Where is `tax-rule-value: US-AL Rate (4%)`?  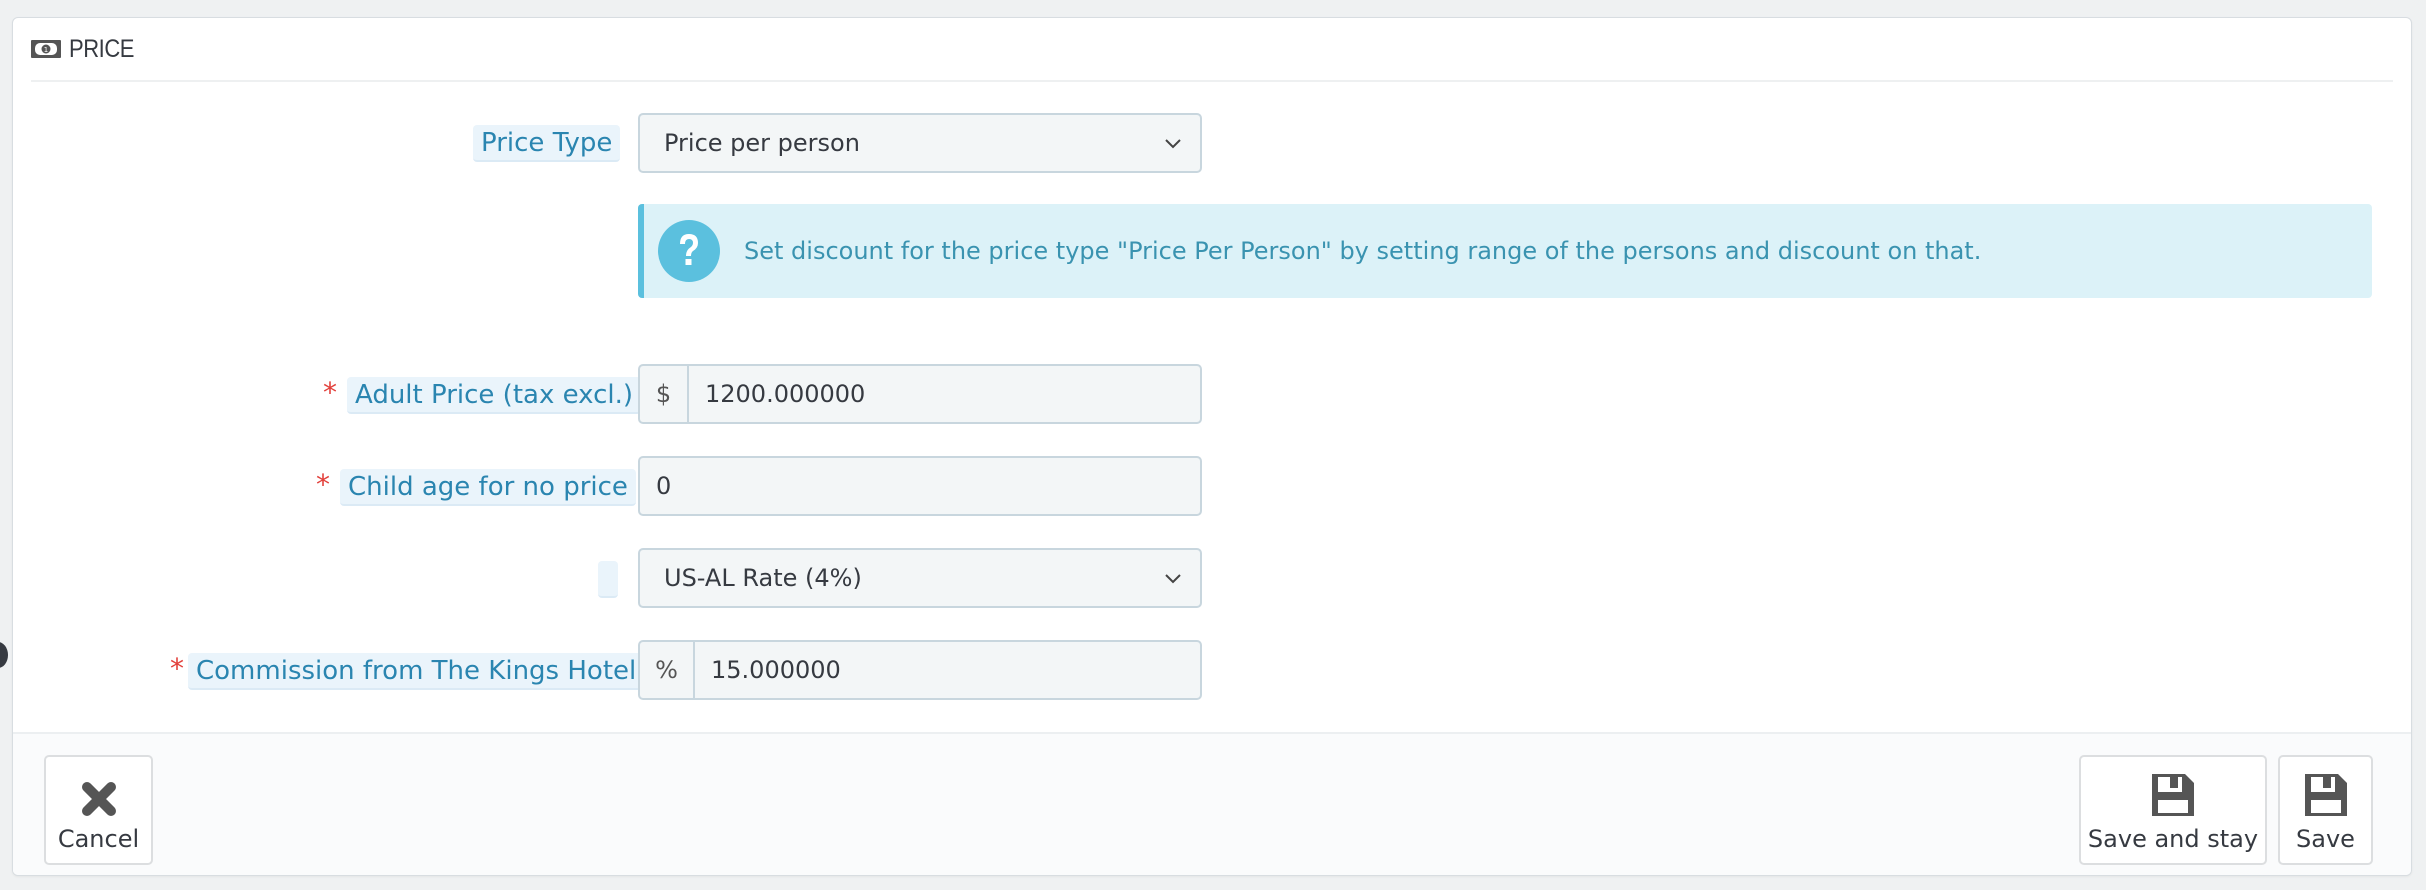 tax-rule-value: US-AL Rate (4%) is located at coordinates (763, 578).